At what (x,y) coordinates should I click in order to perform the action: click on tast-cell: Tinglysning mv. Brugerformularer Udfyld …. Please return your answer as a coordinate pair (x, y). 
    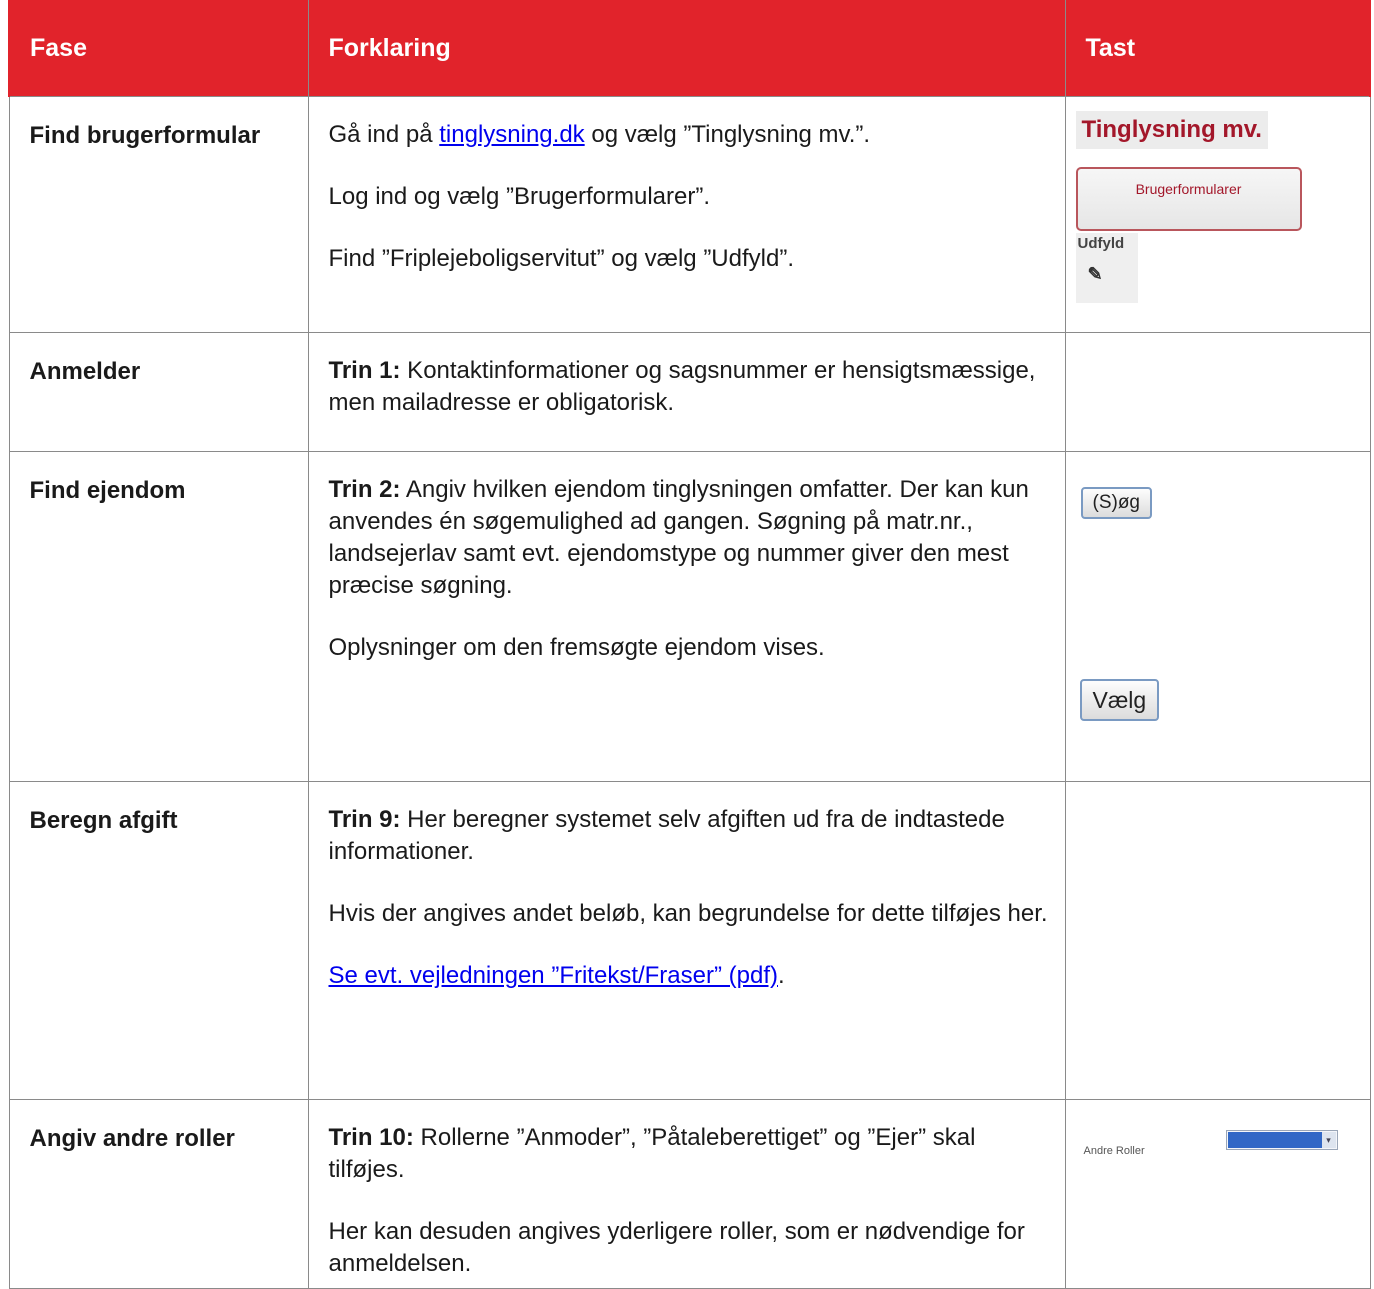
    Looking at the image, I should click on (1217, 214).